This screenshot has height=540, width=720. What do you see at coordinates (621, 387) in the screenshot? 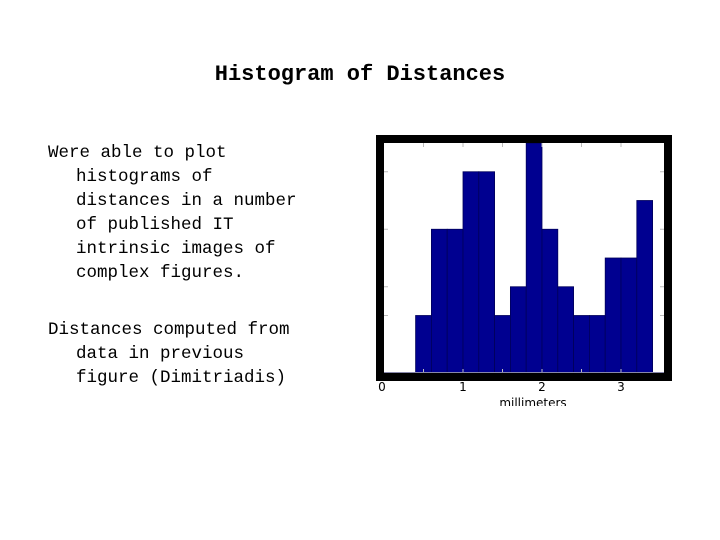
I see `x-tick-label: 3` at bounding box center [621, 387].